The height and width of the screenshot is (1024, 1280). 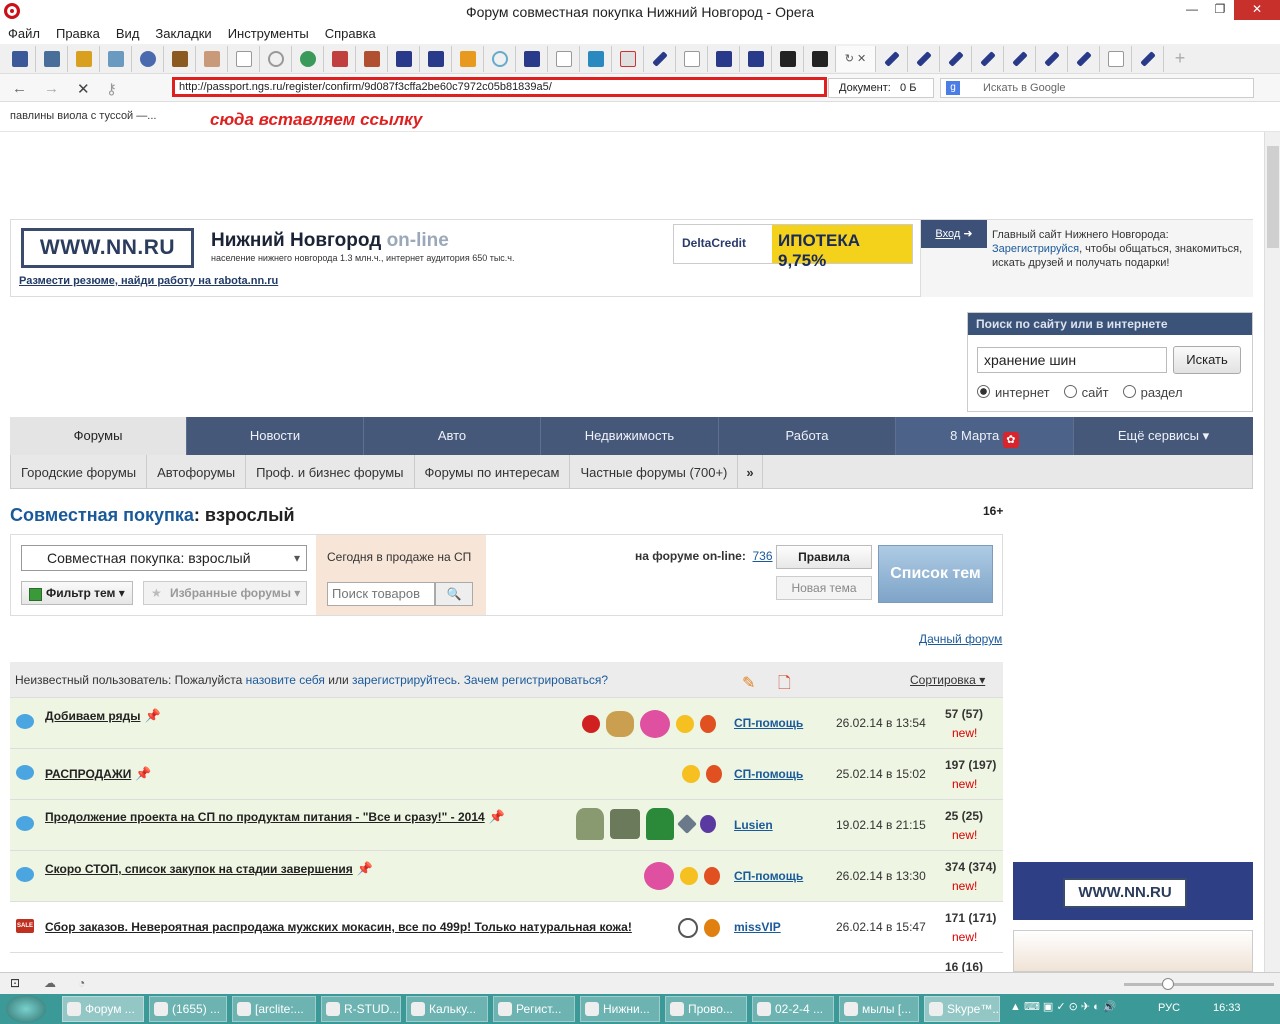 What do you see at coordinates (1086, 392) in the screenshot?
I see `radio-site: сайт` at bounding box center [1086, 392].